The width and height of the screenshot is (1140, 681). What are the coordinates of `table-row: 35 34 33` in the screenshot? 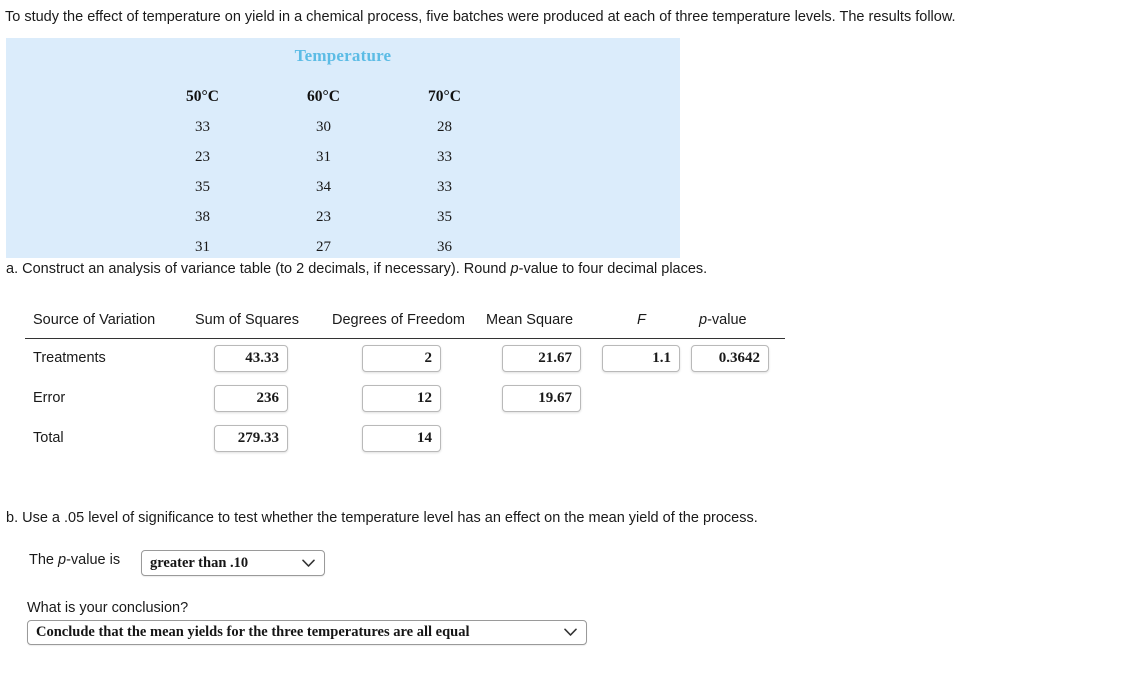 It's located at (323, 187).